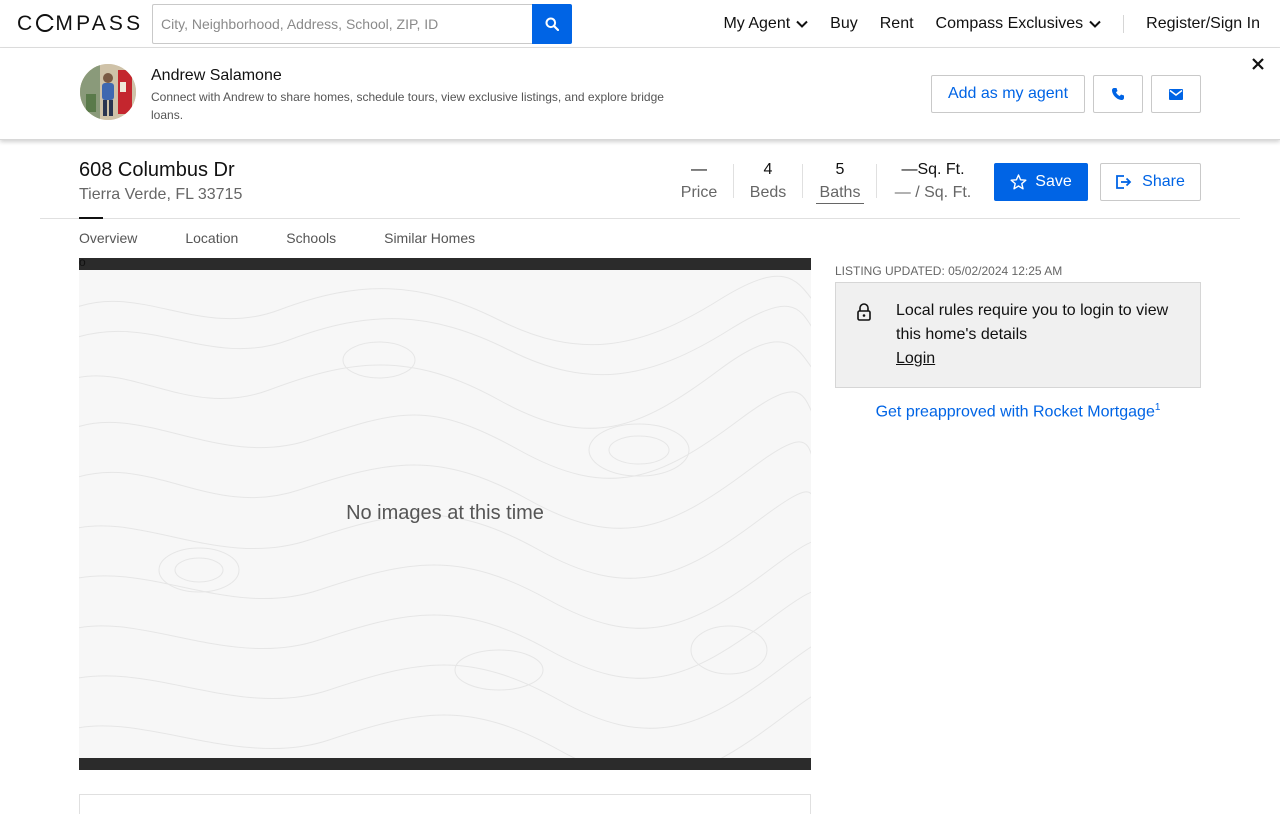 This screenshot has height=814, width=1280. I want to click on tab-similar-homes: Similar Homes, so click(429, 238).